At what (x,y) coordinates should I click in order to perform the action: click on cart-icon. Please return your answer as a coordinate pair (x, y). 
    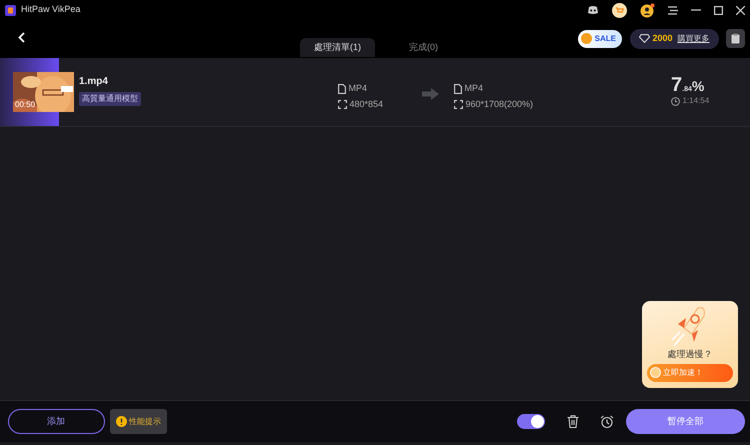
    Looking at the image, I should click on (619, 10).